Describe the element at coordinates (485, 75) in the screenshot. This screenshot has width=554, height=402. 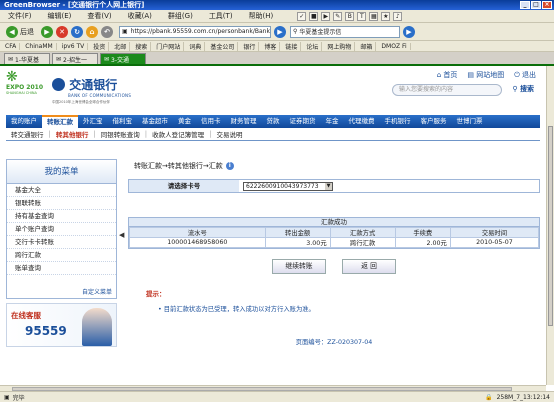
I see `sitemap-link: ▤ 网站地图` at that location.